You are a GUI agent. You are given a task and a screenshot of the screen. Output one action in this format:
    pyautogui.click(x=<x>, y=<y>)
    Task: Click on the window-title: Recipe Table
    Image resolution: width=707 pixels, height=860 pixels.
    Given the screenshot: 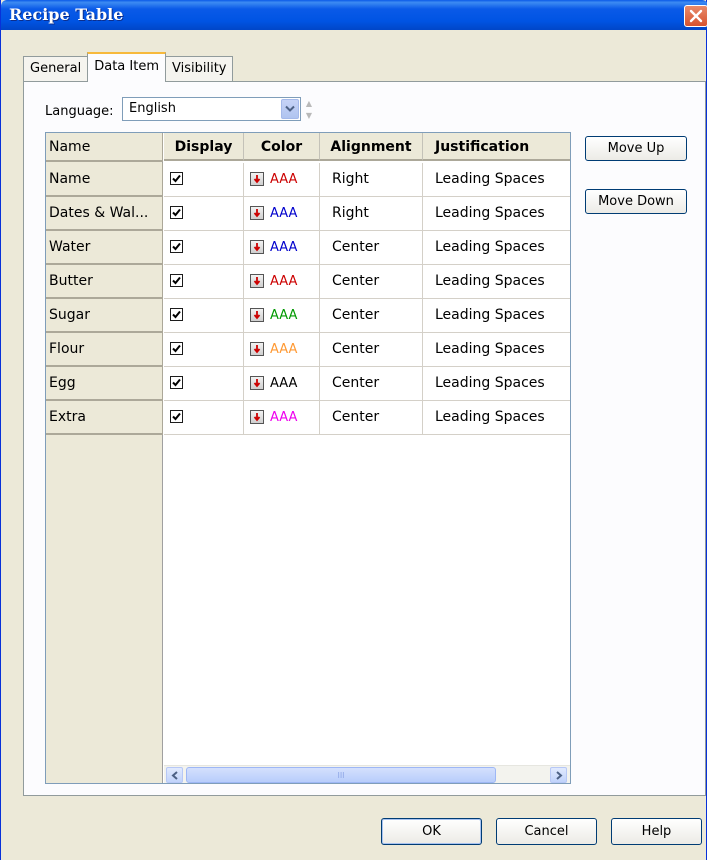 What is the action you would take?
    pyautogui.click(x=66, y=14)
    